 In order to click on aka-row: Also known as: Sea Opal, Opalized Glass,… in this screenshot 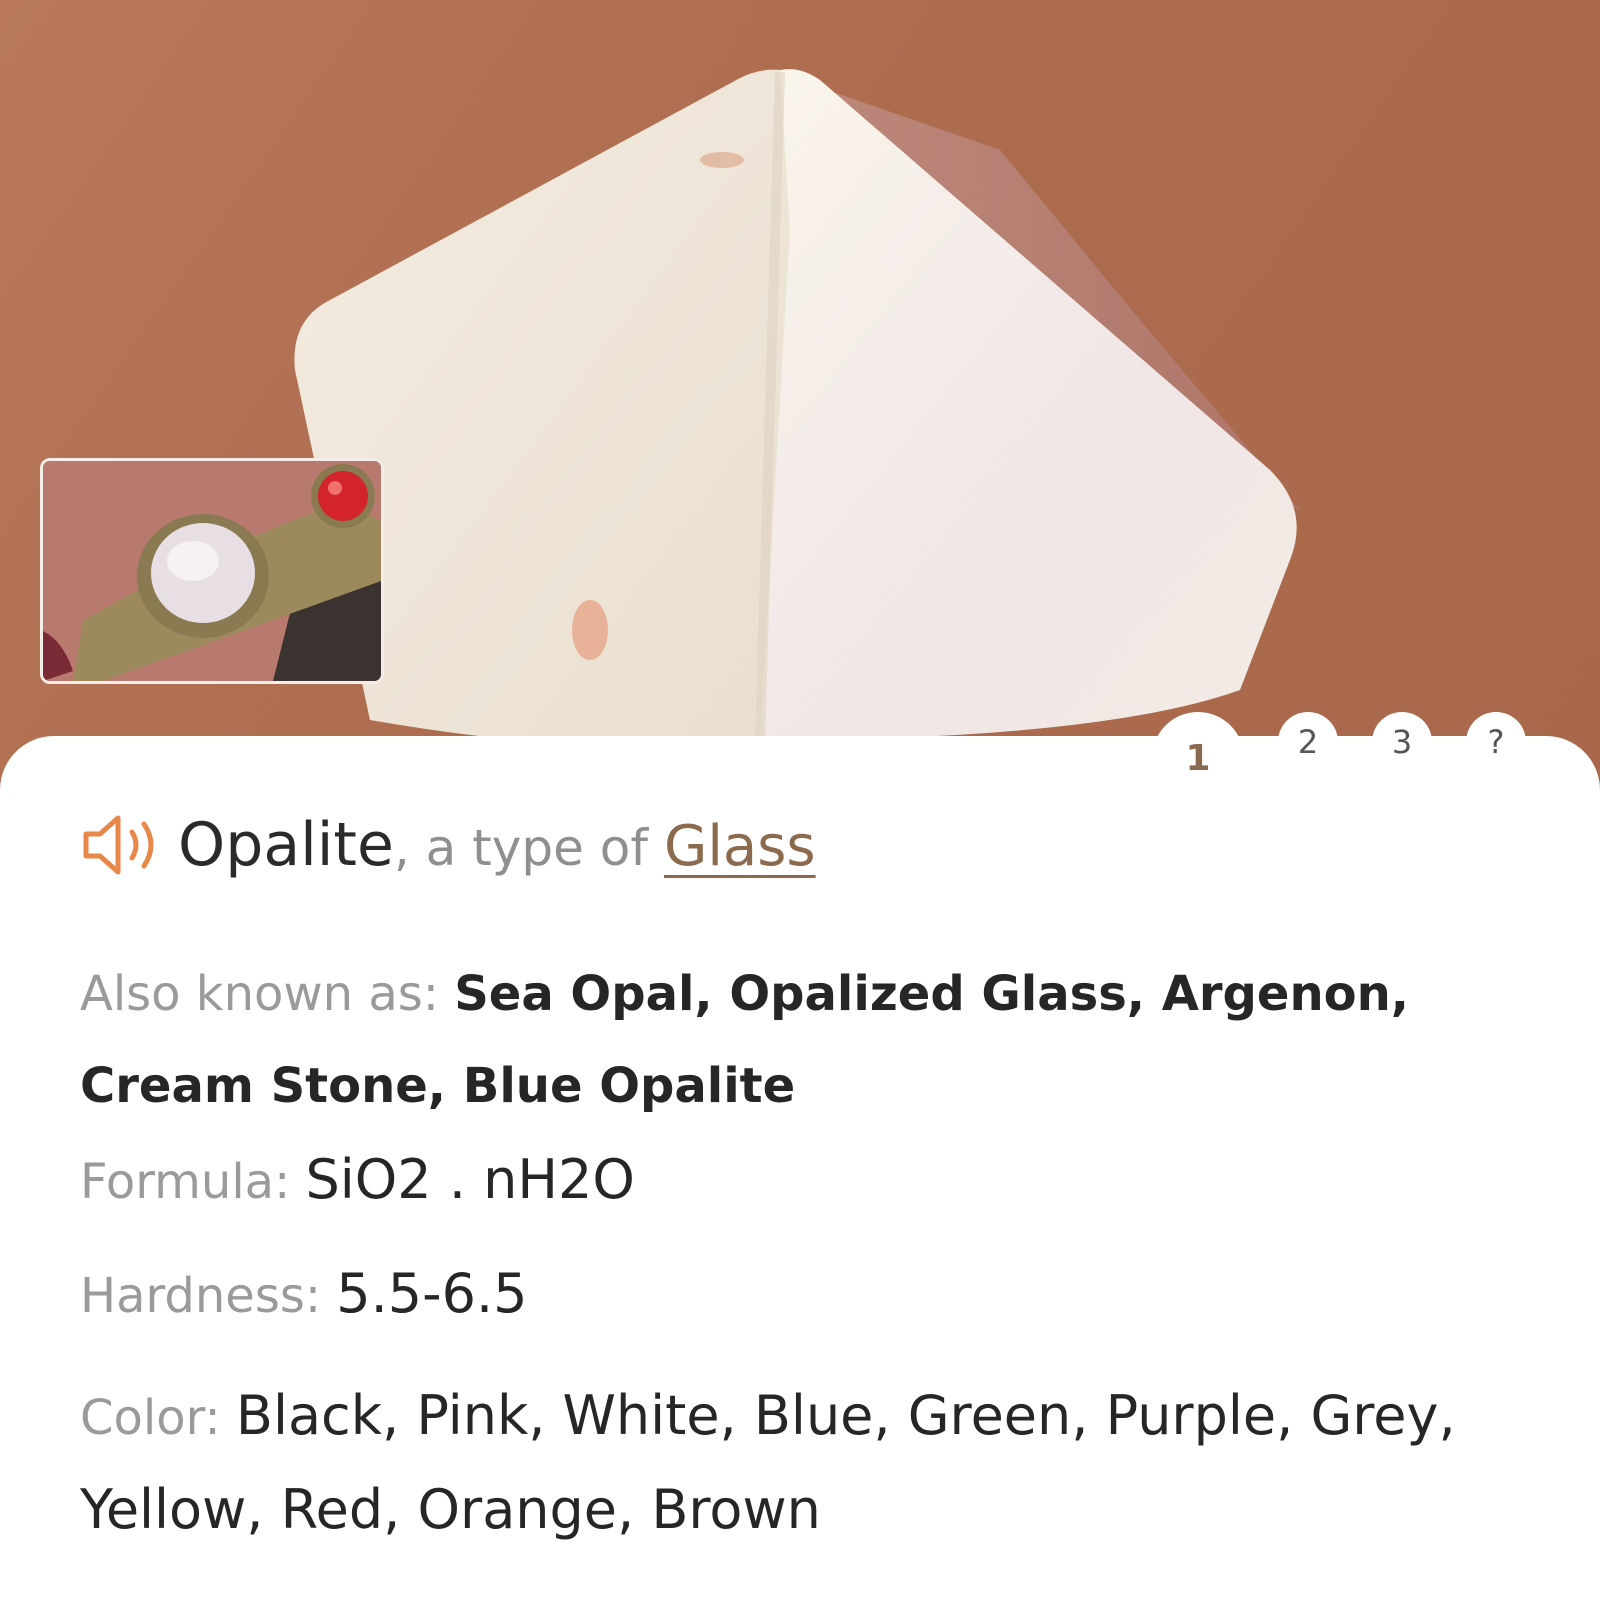, I will do `click(810, 1040)`.